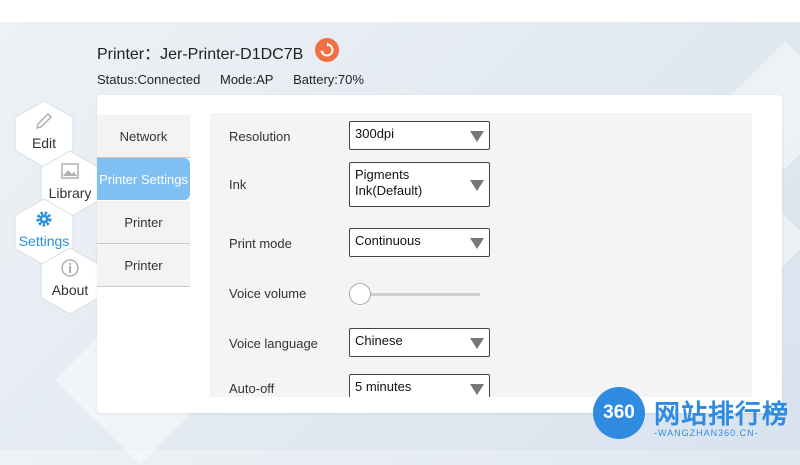 The image size is (800, 465). Describe the element at coordinates (328, 79) in the screenshot. I see `battery-status: Battery:70%` at that location.